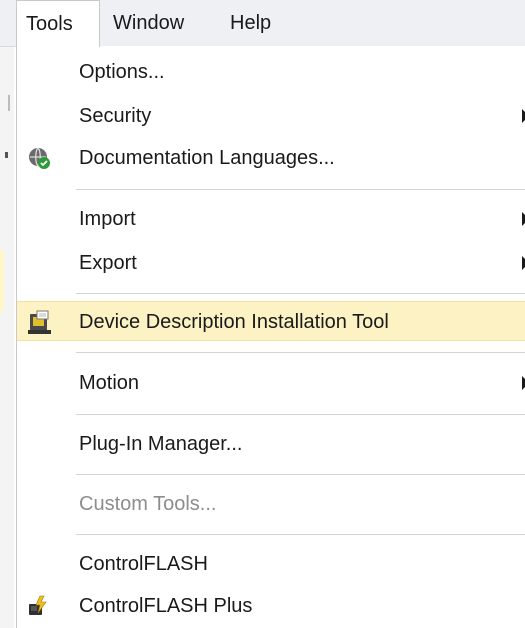  I want to click on menu-item-import: Import, so click(271, 219).